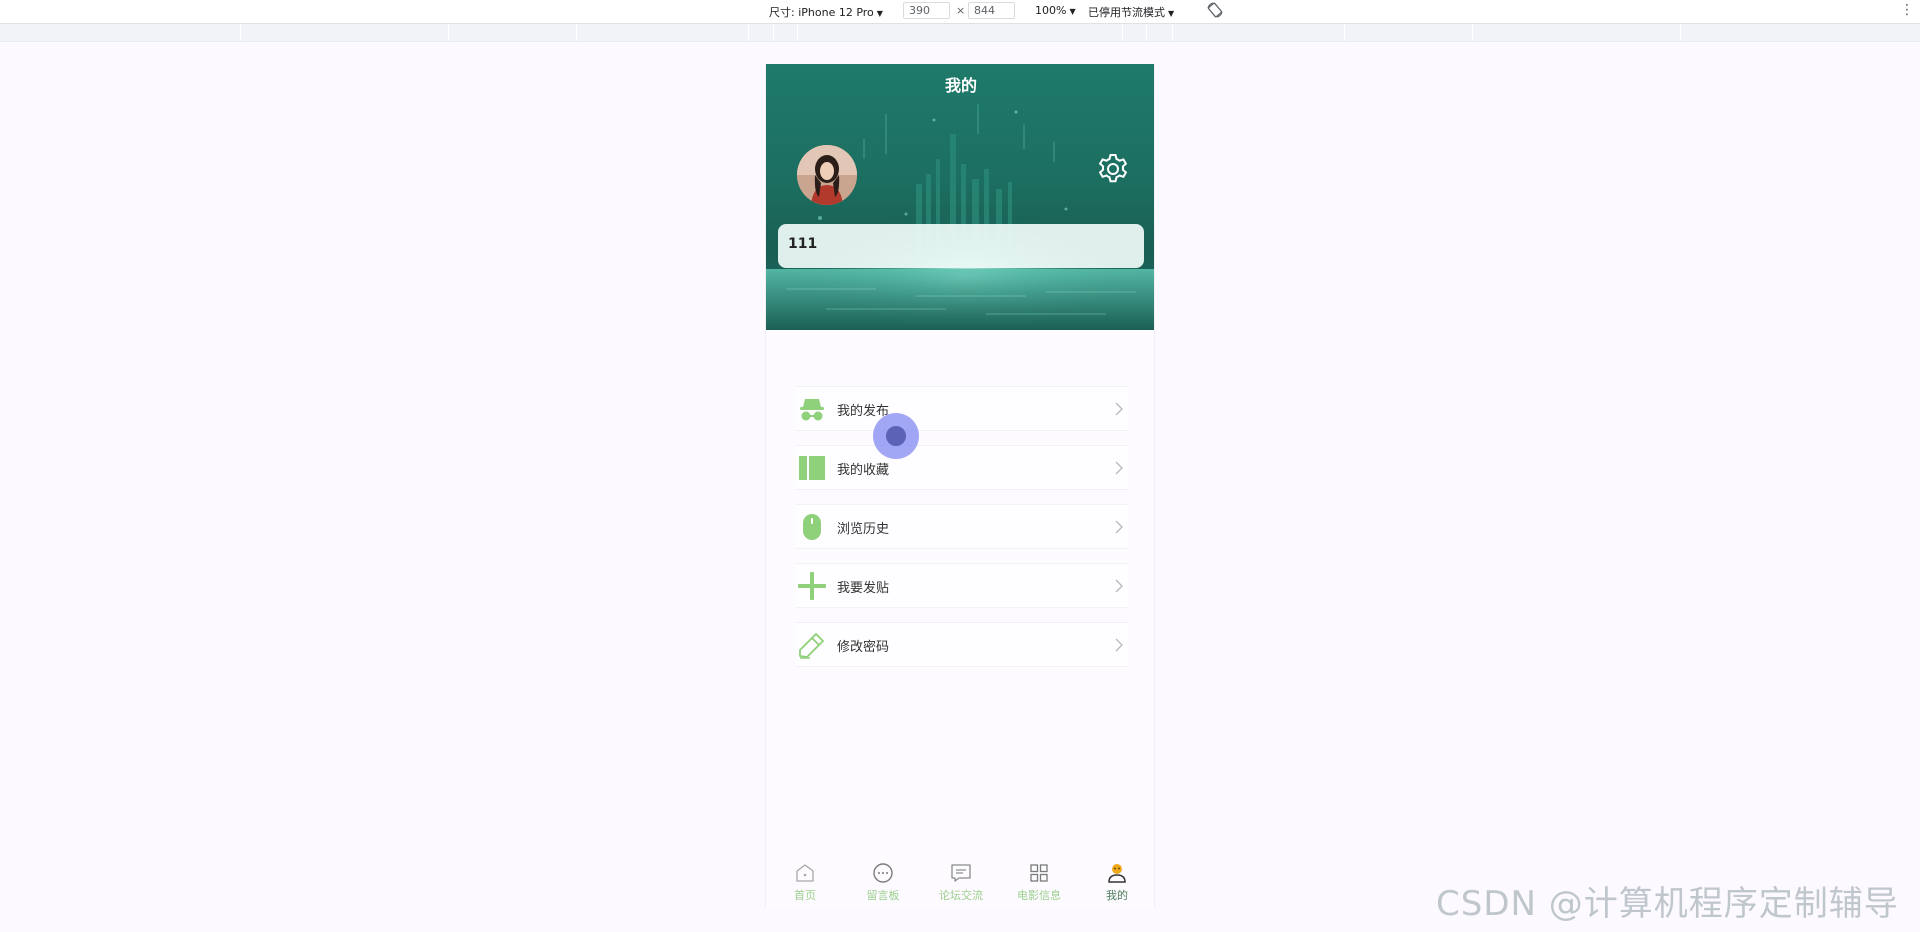 This screenshot has width=1920, height=932. I want to click on throttle-label: 已停用节流模式, so click(1126, 12).